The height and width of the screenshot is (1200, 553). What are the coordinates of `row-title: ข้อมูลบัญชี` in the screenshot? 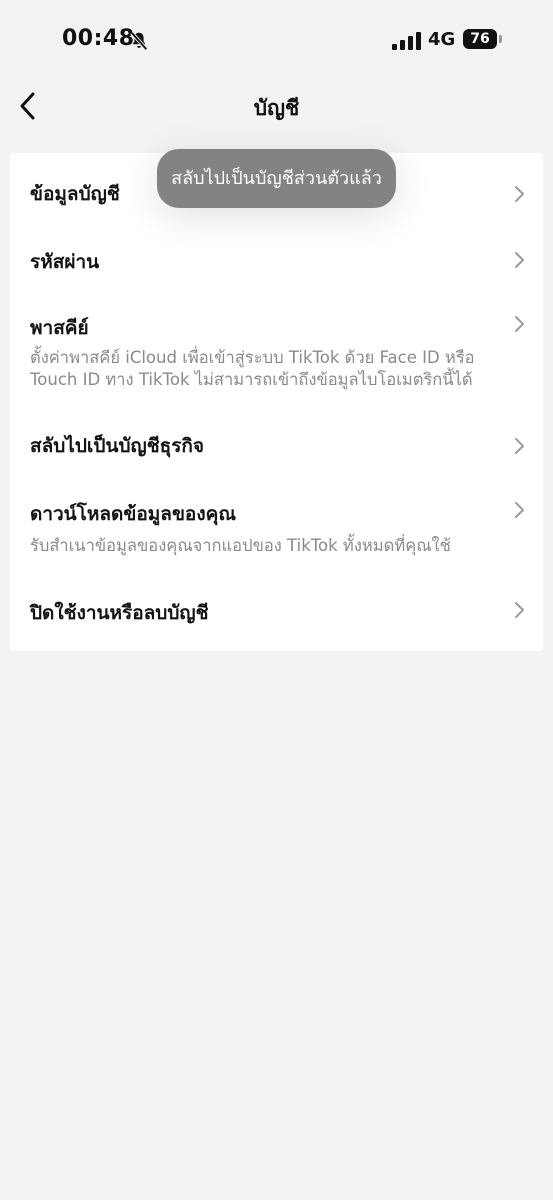 It's located at (75, 194).